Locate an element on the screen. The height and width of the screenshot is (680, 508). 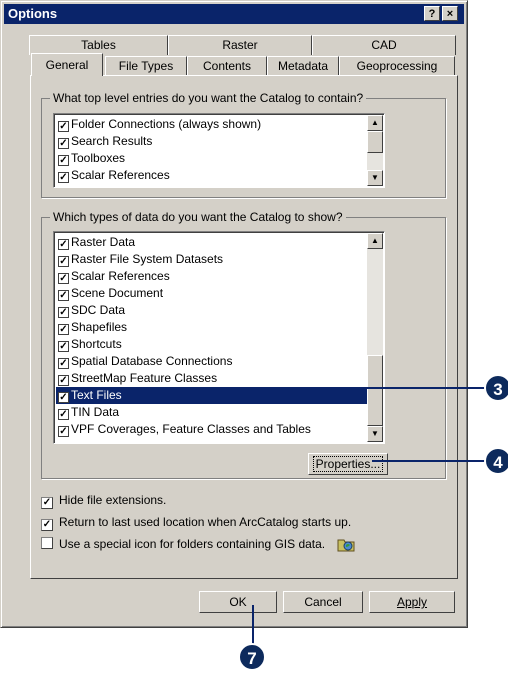
tab-raster: Raster is located at coordinates (240, 45).